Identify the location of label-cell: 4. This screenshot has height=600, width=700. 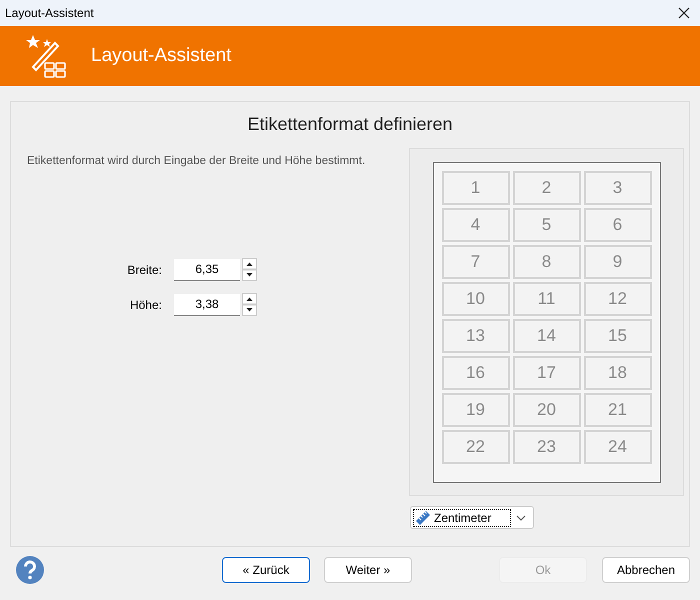
(476, 225).